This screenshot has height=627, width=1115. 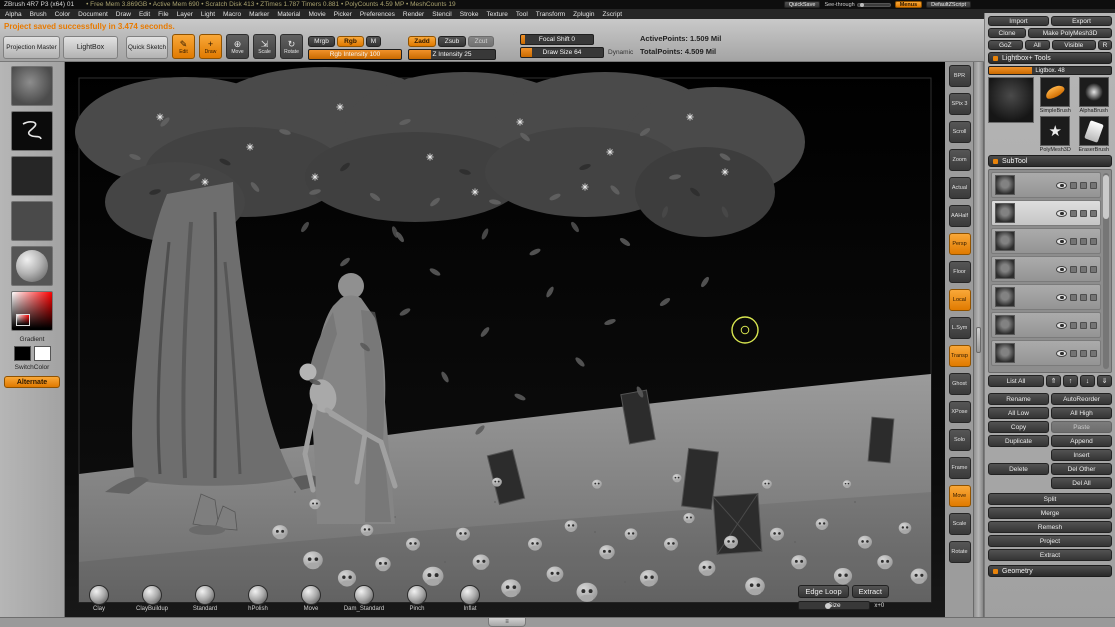 I want to click on shelf-icon-button: Floor, so click(x=959, y=272).